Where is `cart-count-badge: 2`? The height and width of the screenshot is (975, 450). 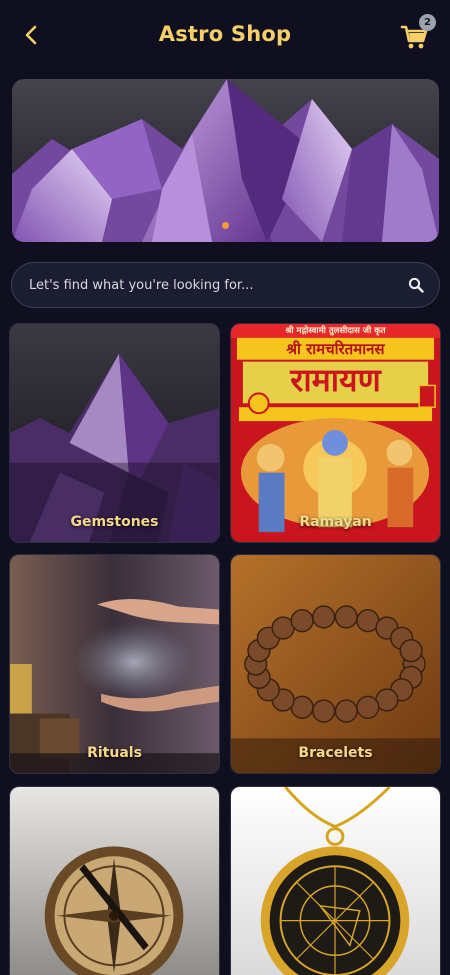 cart-count-badge: 2 is located at coordinates (427, 22).